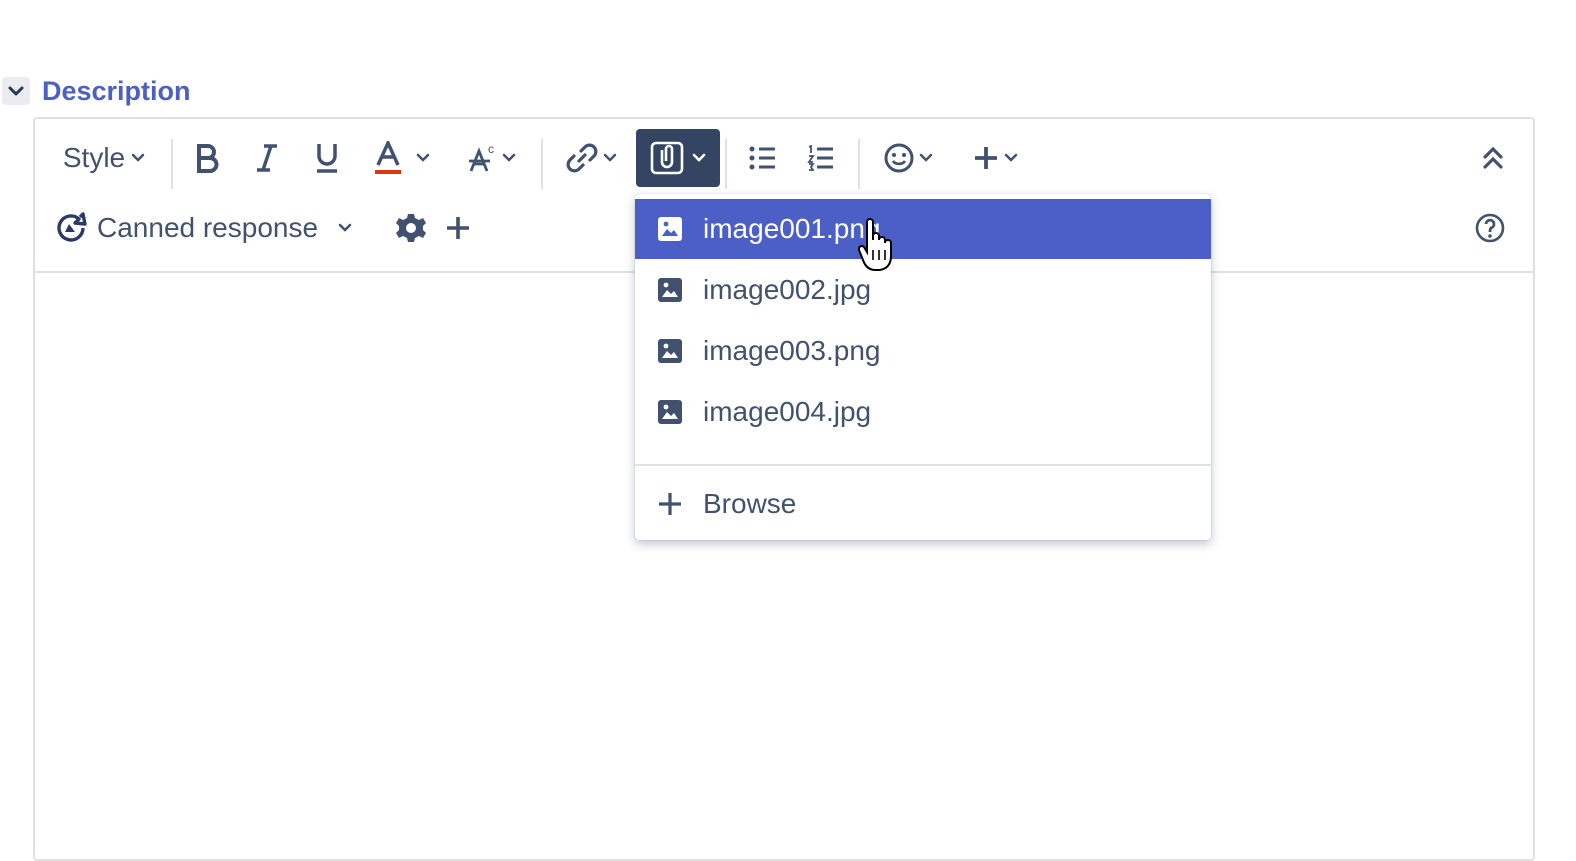 Image resolution: width=1576 pixels, height=861 pixels. Describe the element at coordinates (750, 503) in the screenshot. I see `browse-label: Browse` at that location.